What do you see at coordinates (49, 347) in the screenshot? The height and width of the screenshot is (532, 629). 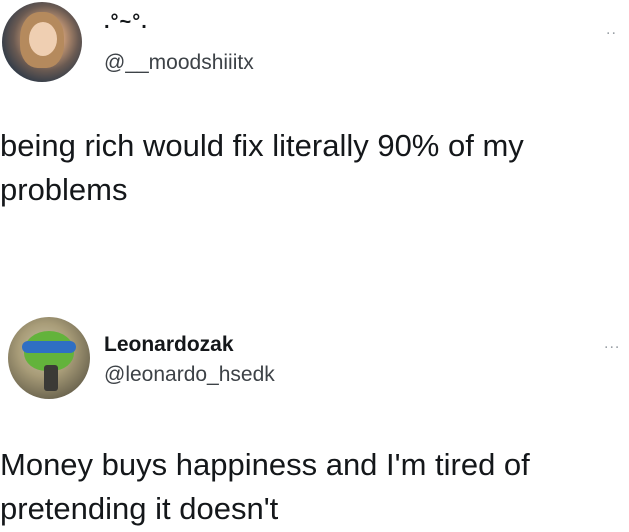 I see `turtle-mask-shape` at bounding box center [49, 347].